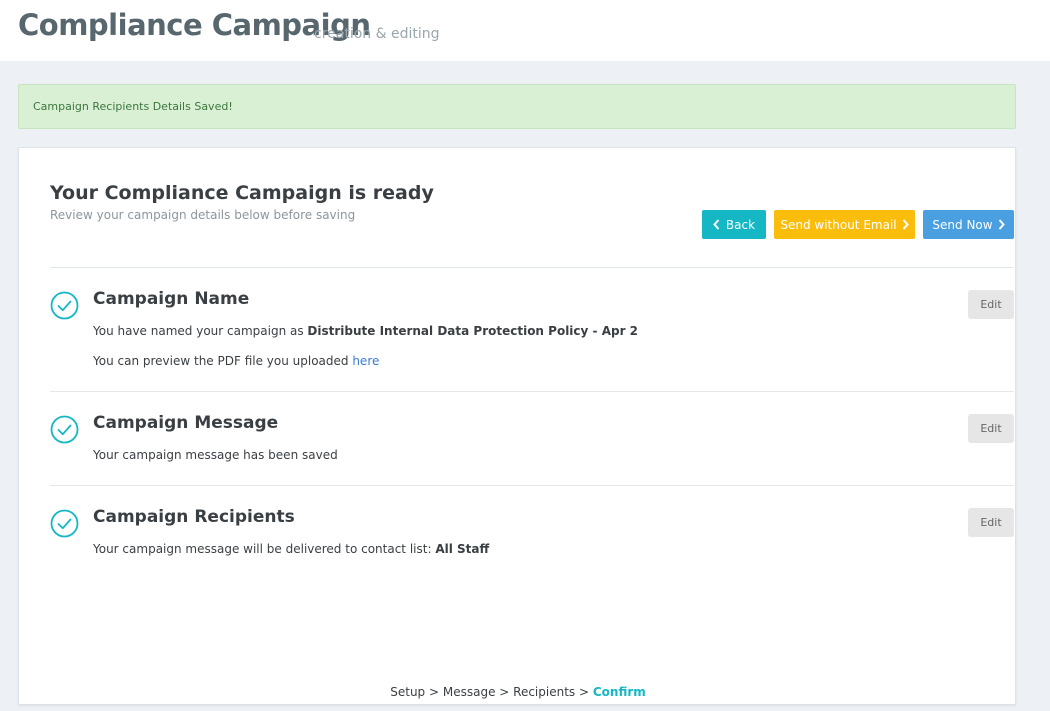  Describe the element at coordinates (838, 224) in the screenshot. I see `send-without-email-label: Send without Email` at that location.